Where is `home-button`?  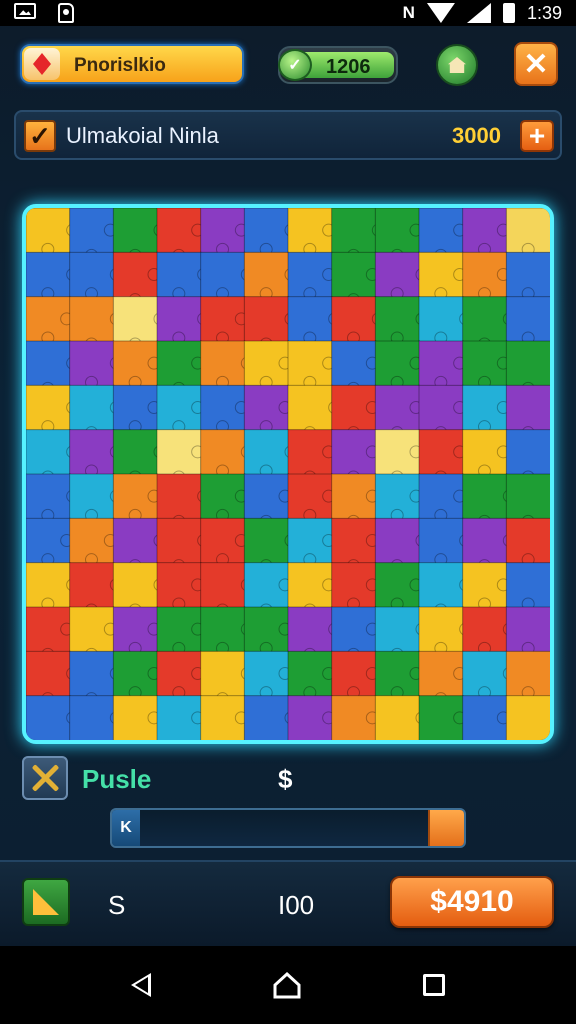 home-button is located at coordinates (457, 65).